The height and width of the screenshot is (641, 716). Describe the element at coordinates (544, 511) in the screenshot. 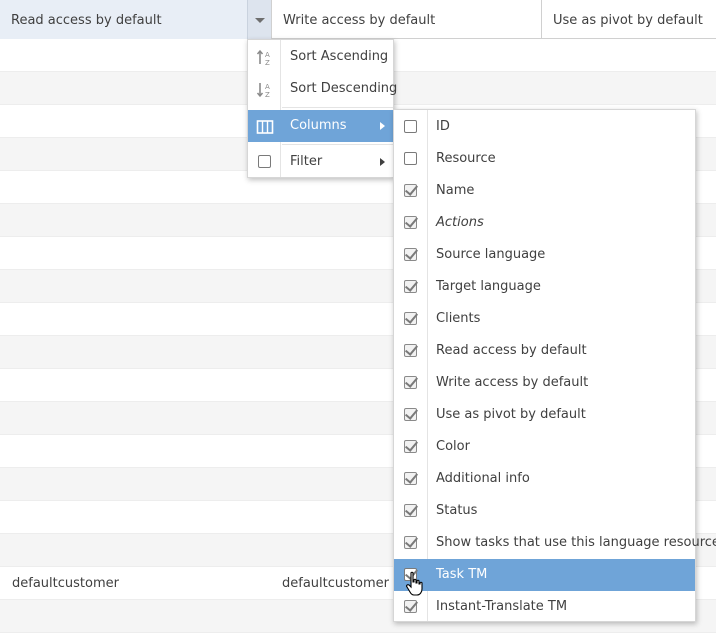

I see `column-toggle-item: Status` at that location.